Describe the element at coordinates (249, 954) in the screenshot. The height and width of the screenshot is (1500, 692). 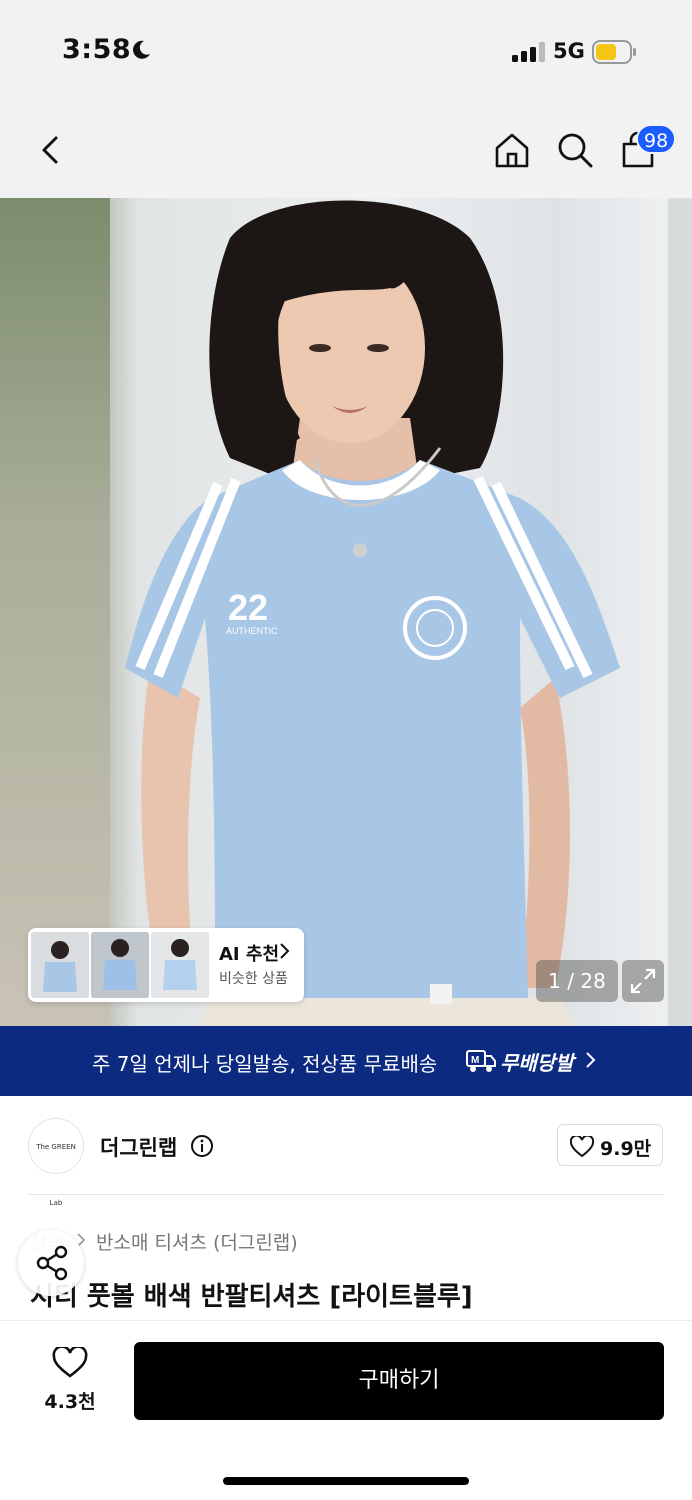
I see `ai-recommend-title: AI 추천` at that location.